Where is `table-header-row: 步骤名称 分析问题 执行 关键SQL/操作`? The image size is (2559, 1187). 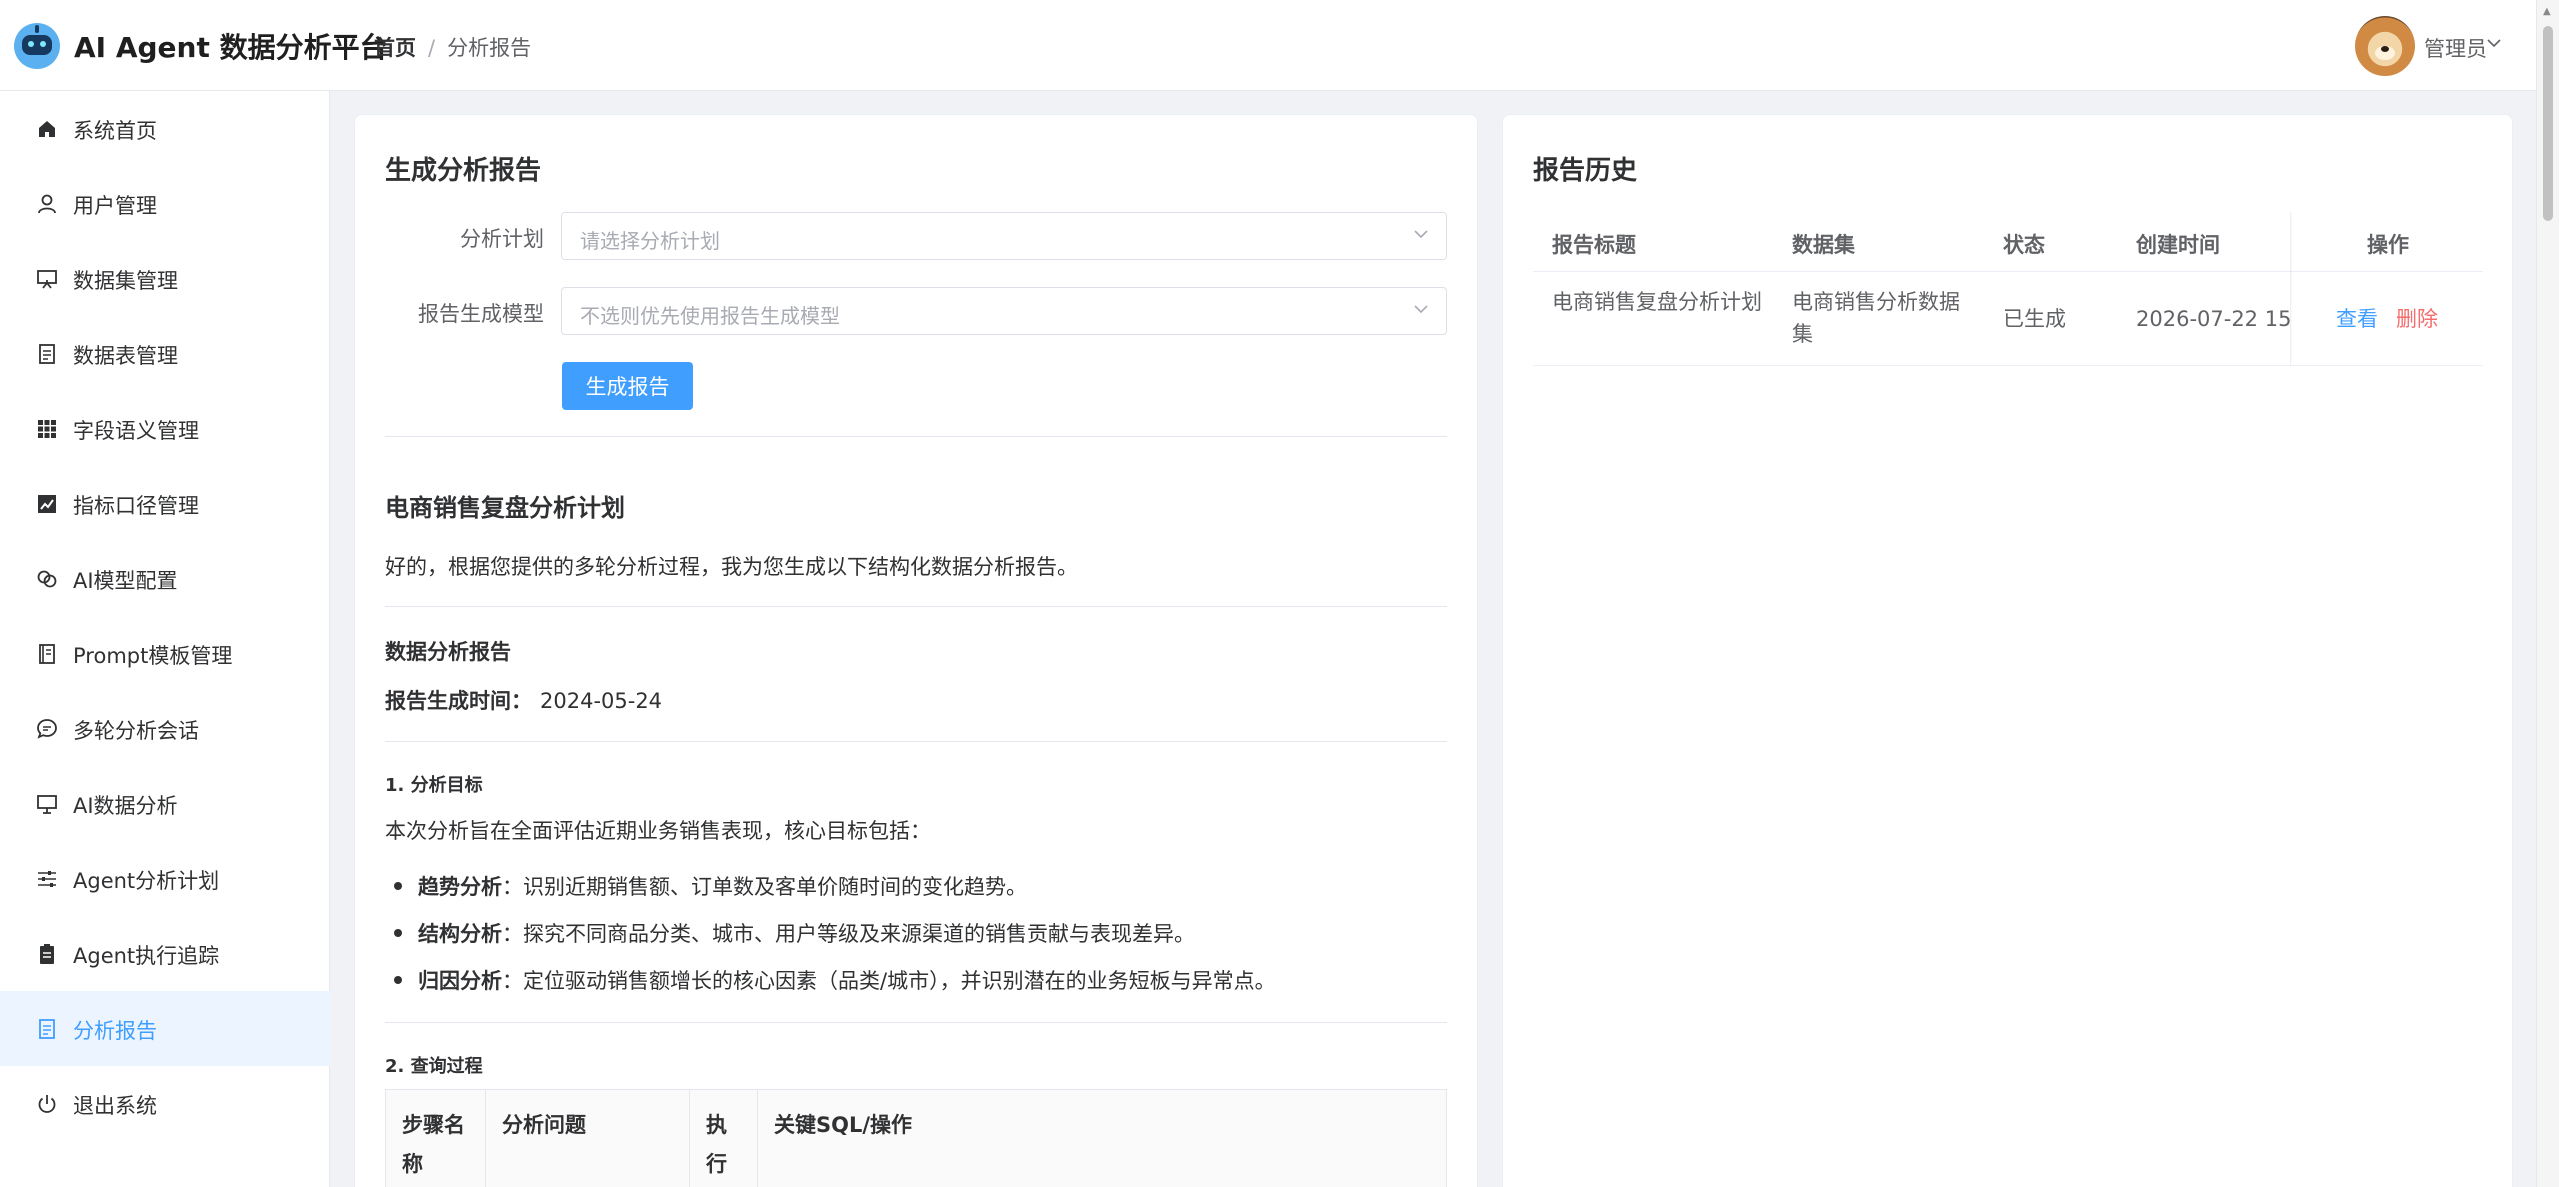
table-header-row: 步骤名称 分析问题 执行 关键SQL/操作 is located at coordinates (916, 1138).